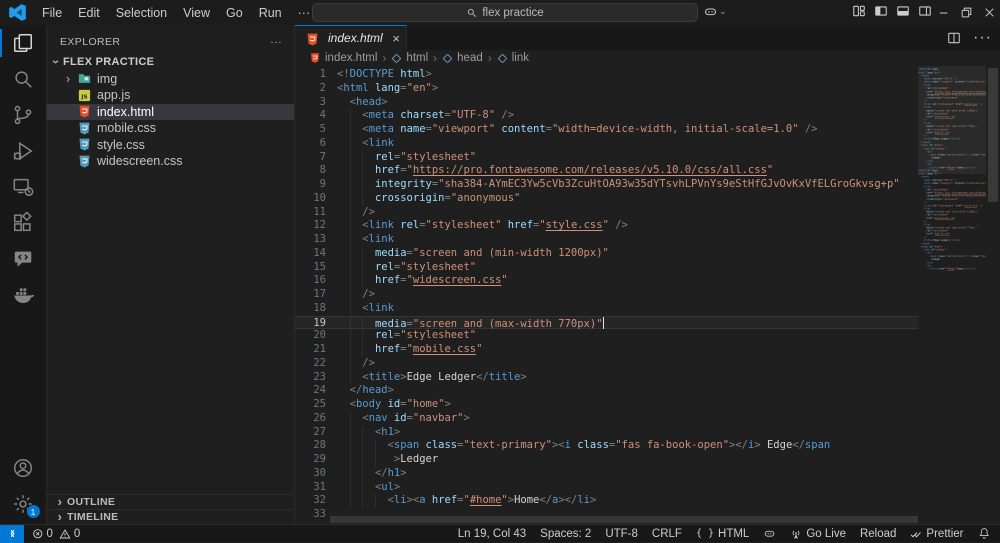 This screenshot has width=1000, height=543. I want to click on code-line-23: 23 <title>Edge Ledger</title>, so click(606, 378).